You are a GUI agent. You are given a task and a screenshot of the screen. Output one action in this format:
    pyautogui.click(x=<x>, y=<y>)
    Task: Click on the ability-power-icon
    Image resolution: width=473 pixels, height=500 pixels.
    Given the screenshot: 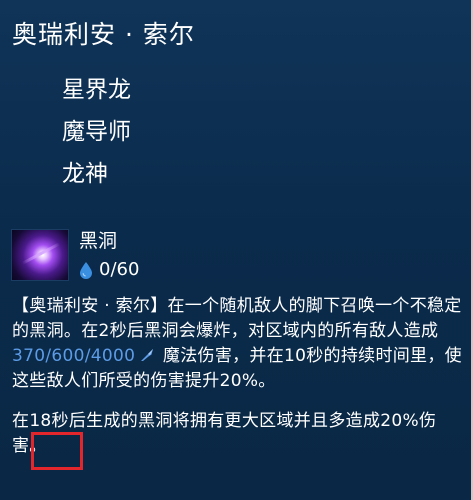 What is the action you would take?
    pyautogui.click(x=147, y=355)
    